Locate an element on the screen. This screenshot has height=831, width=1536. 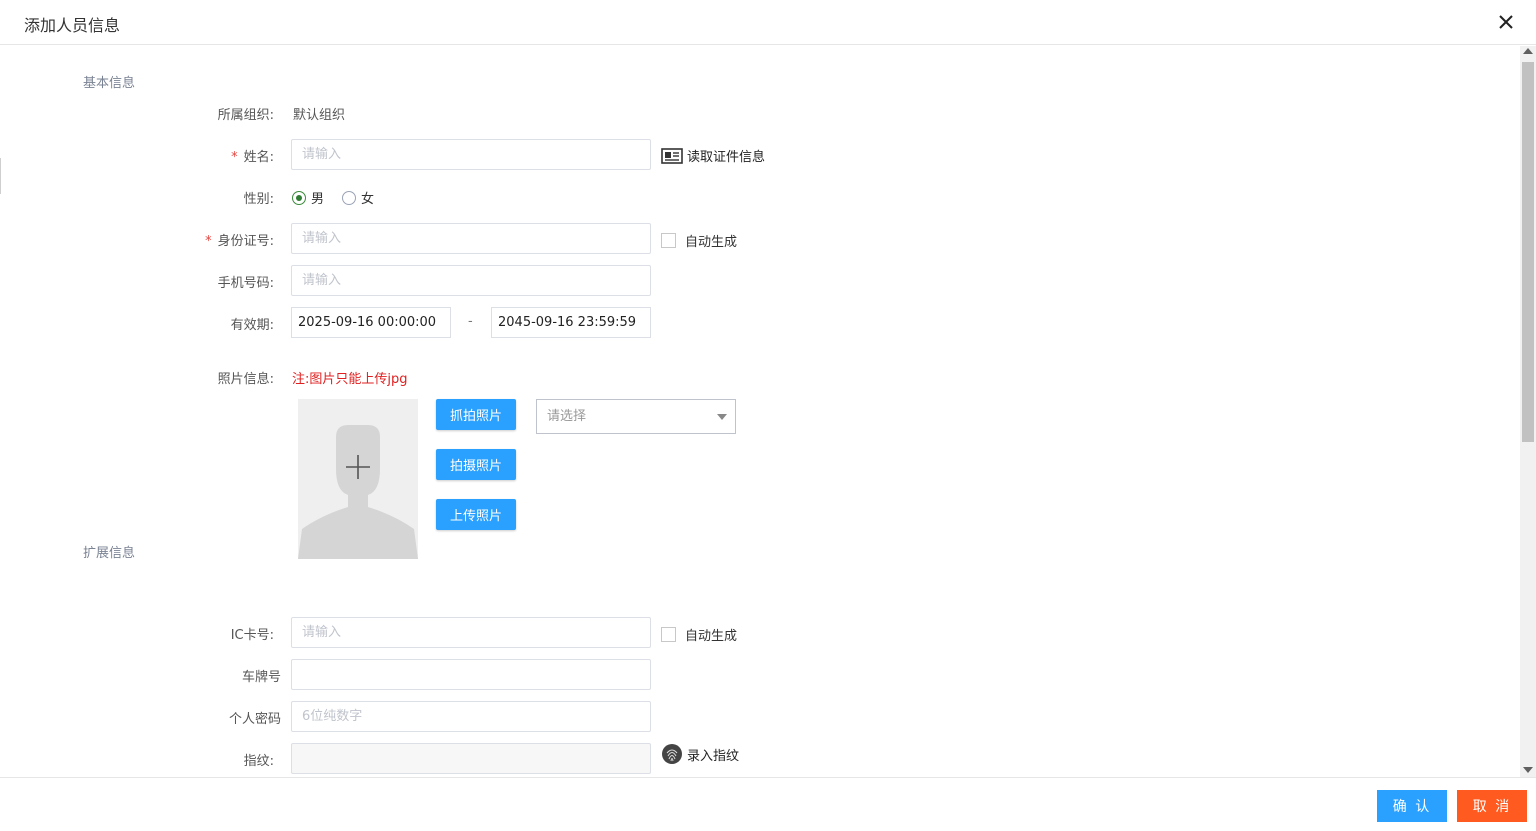
enroll-fingerprint-button: 录入指纹 is located at coordinates (700, 754).